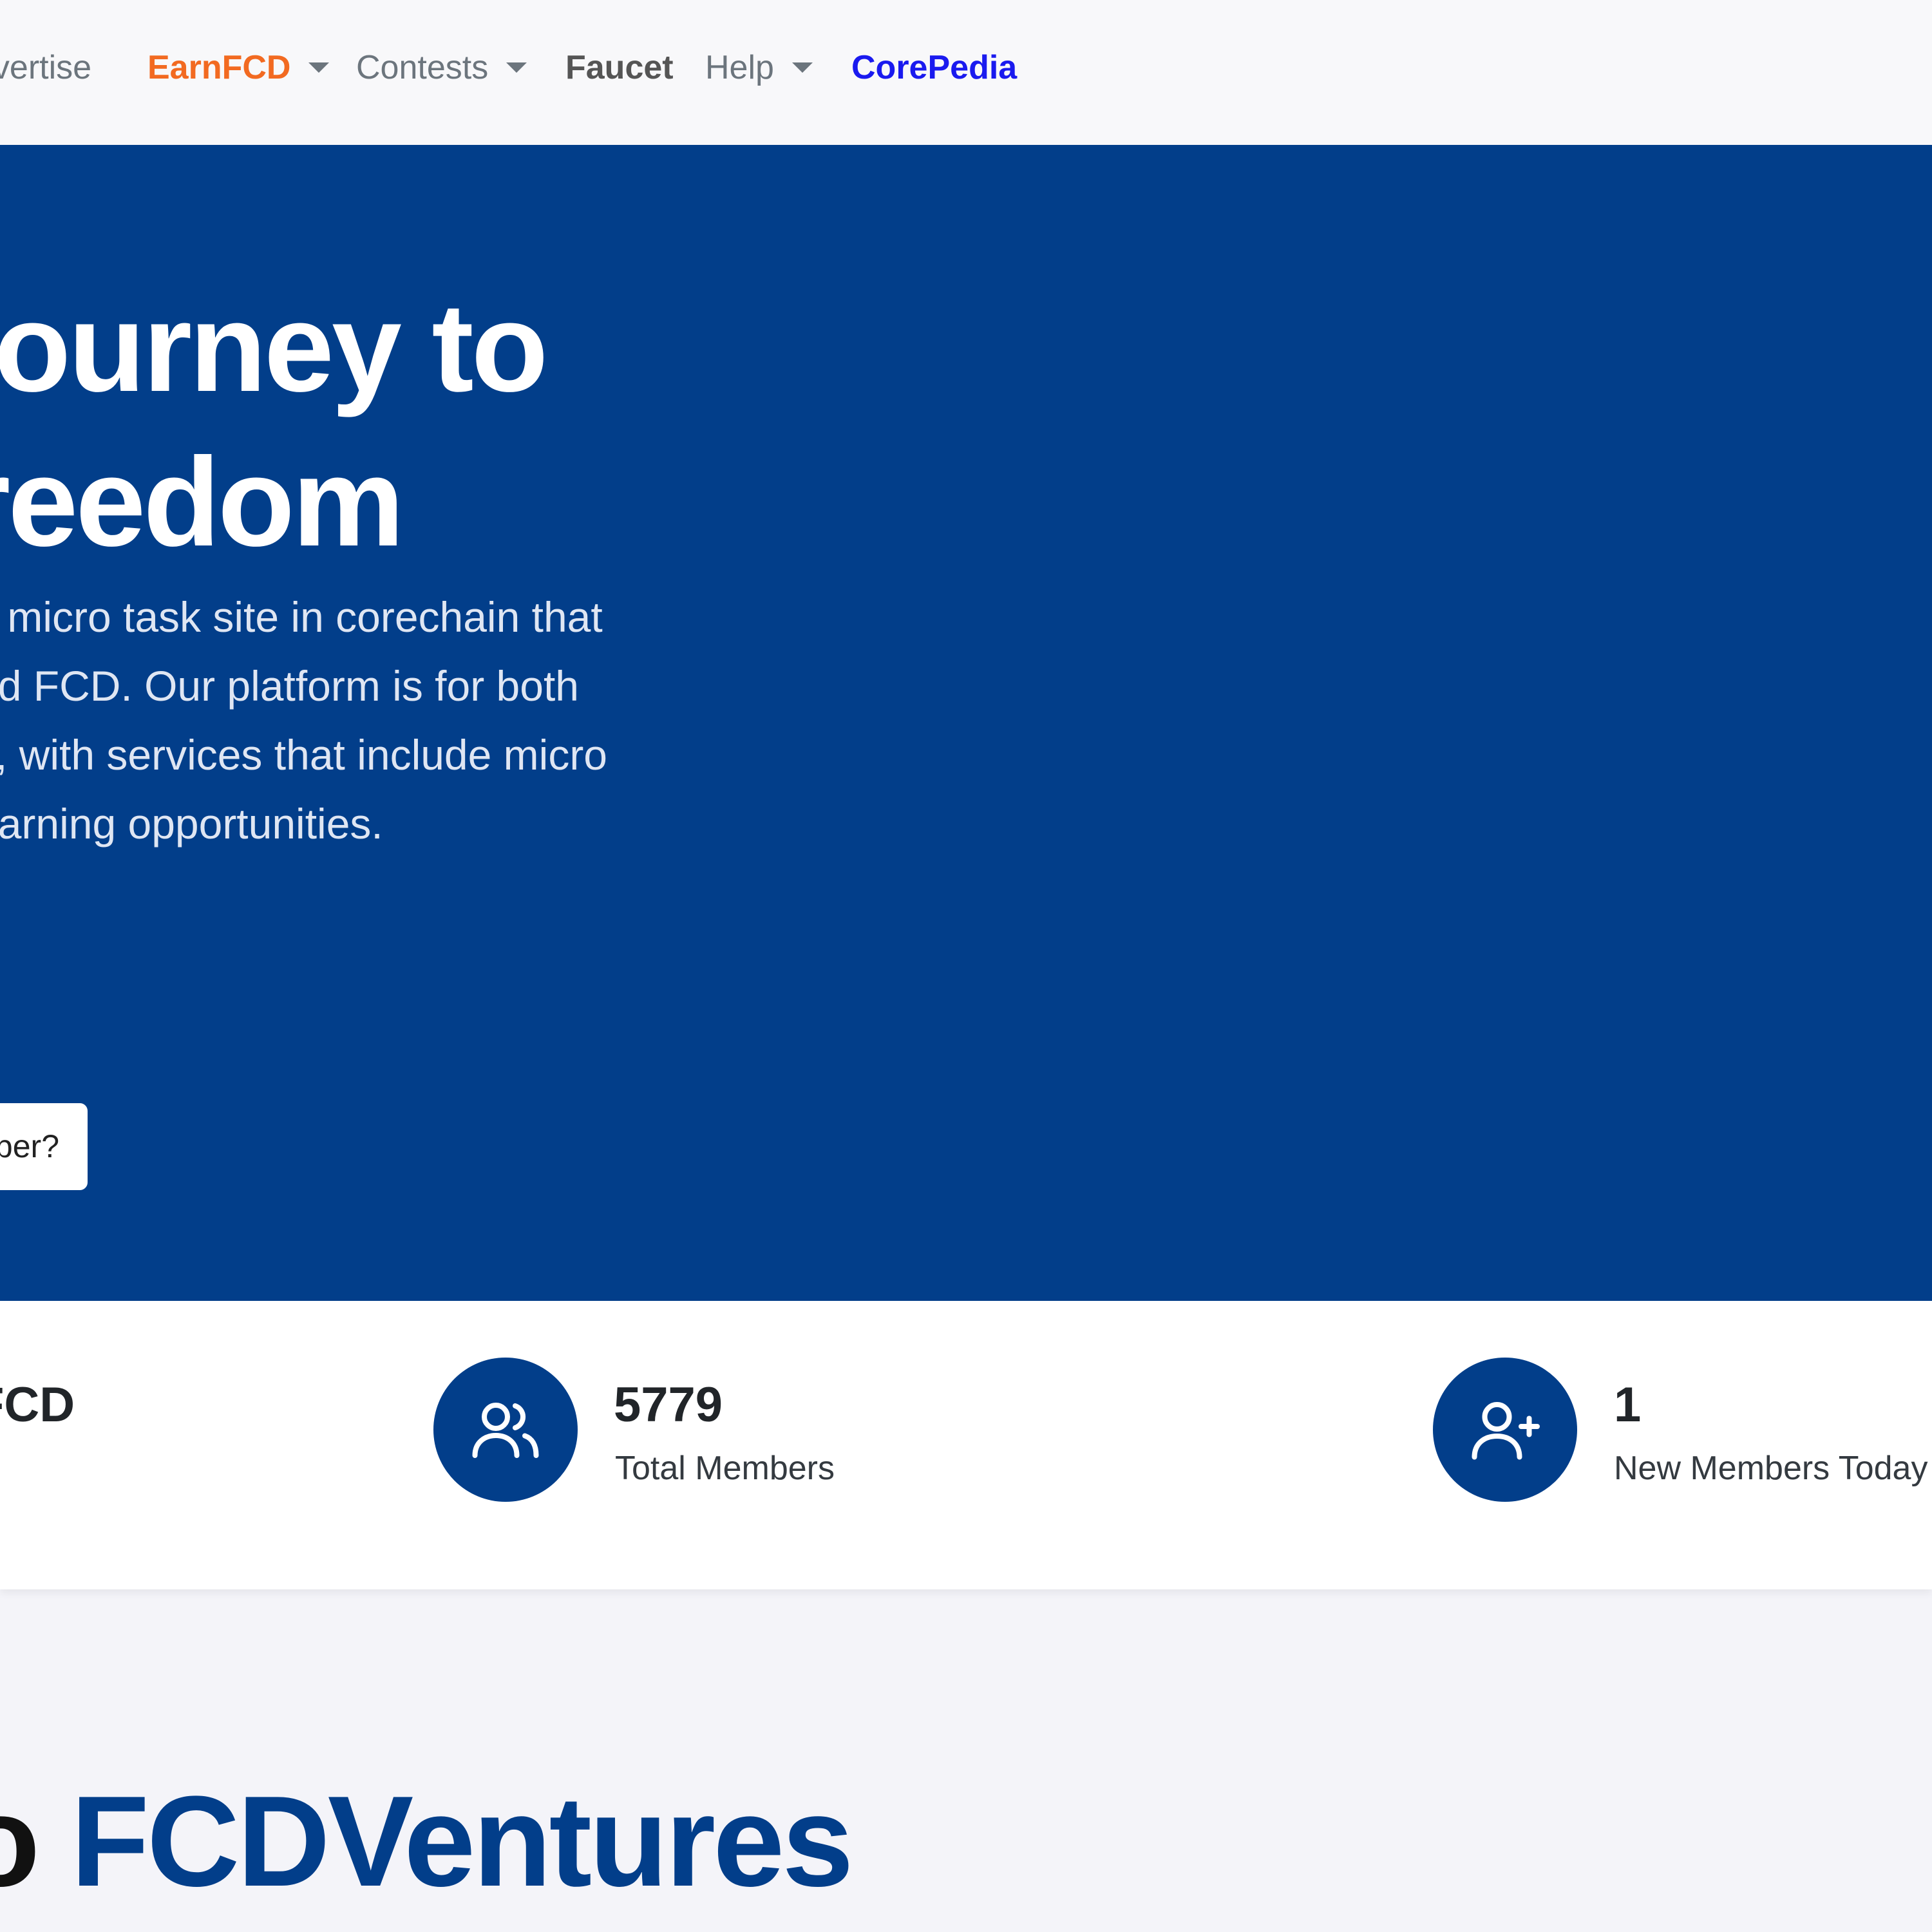 Image resolution: width=1932 pixels, height=1932 pixels. I want to click on users-icon, so click(506, 1430).